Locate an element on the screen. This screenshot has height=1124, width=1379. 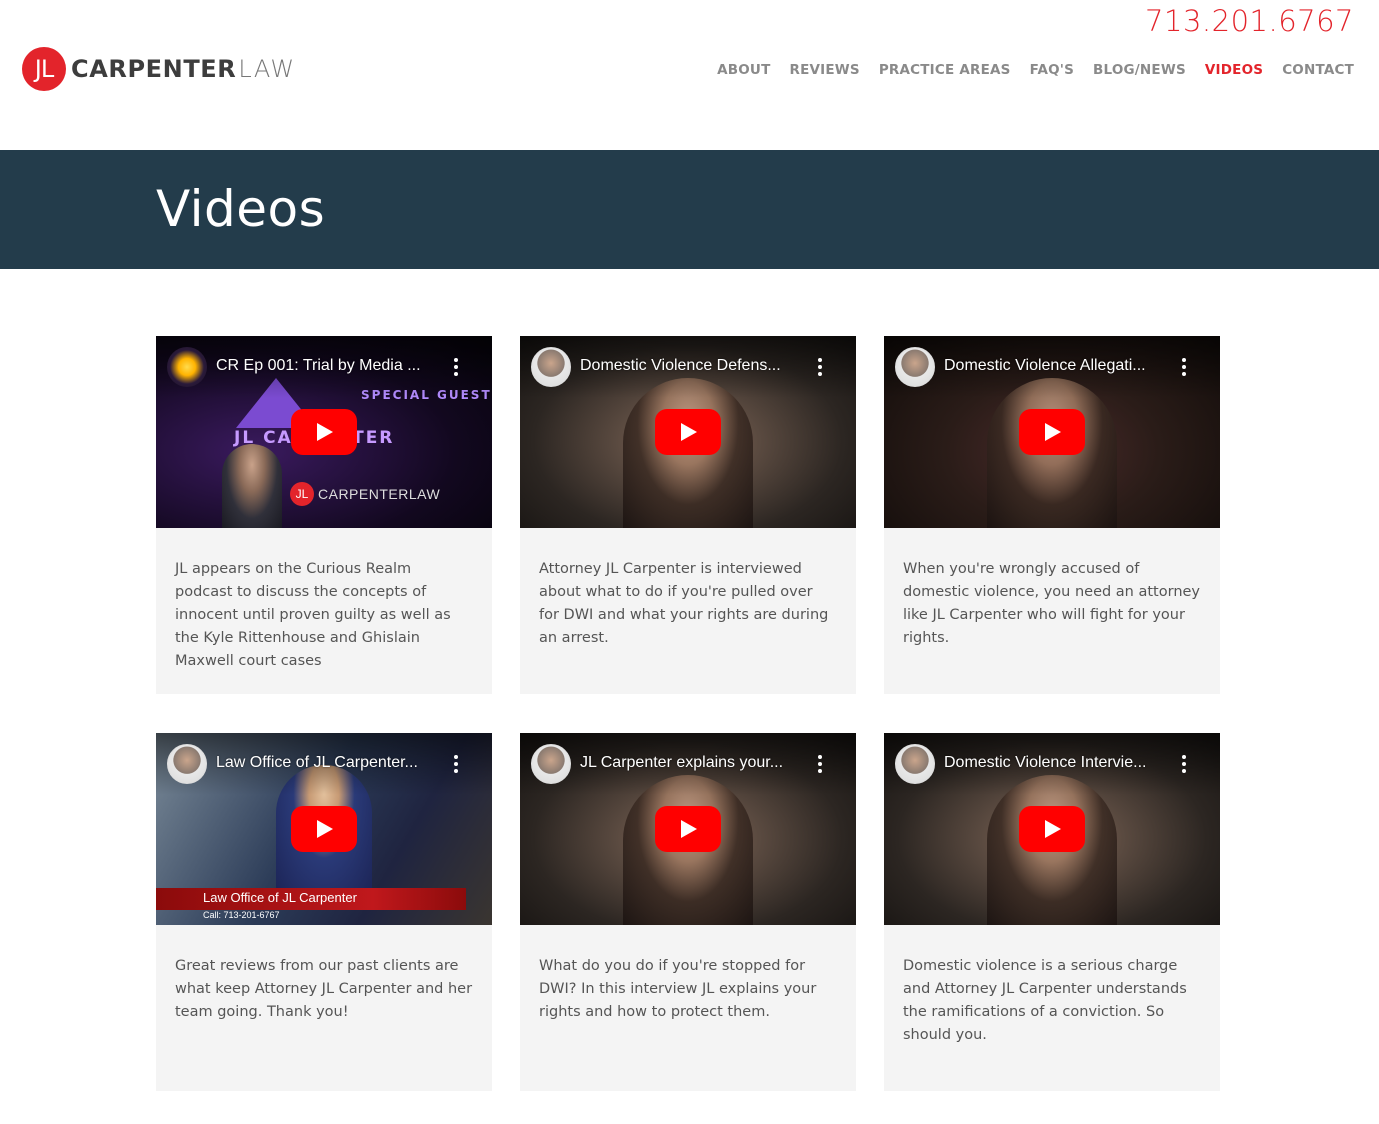
nav-contact: CONTACT is located at coordinates (1318, 70).